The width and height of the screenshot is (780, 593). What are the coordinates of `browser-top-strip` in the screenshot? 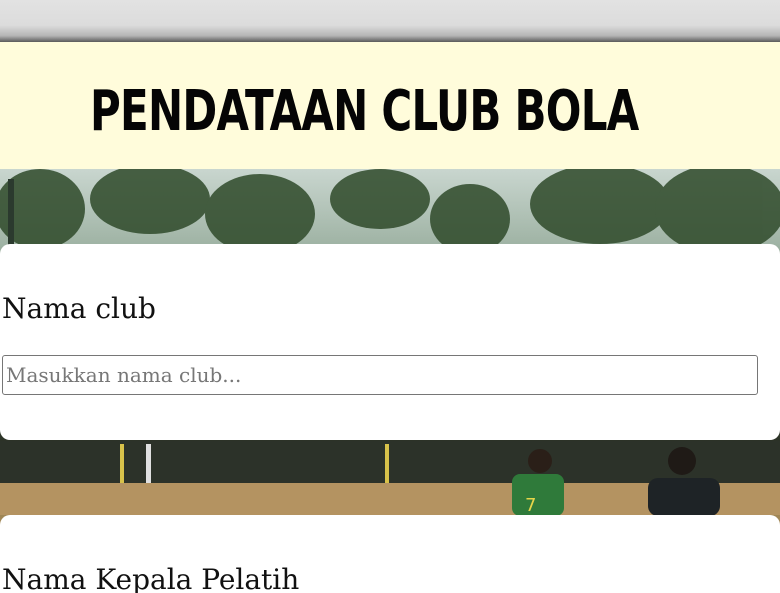 It's located at (390, 21).